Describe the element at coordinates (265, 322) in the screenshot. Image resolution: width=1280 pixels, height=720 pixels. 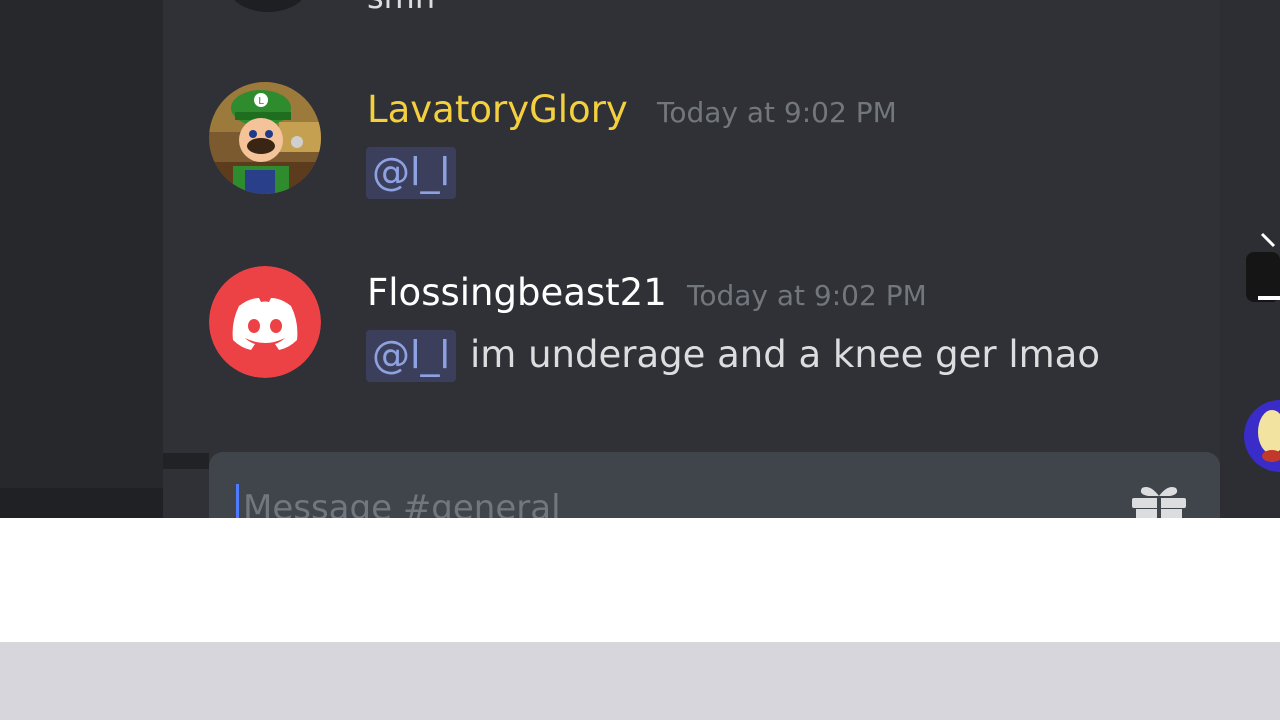
I see `discord-logo-avatar-icon` at that location.